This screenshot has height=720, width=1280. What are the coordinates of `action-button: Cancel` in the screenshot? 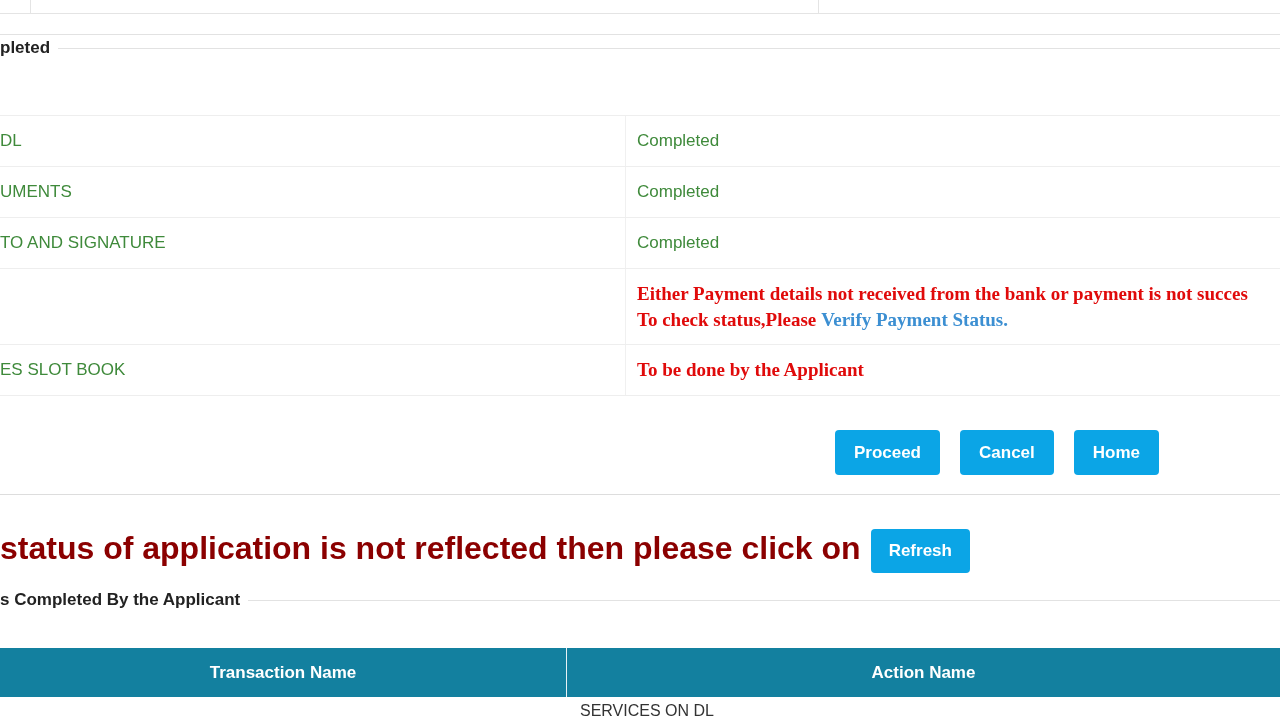 It's located at (1007, 452).